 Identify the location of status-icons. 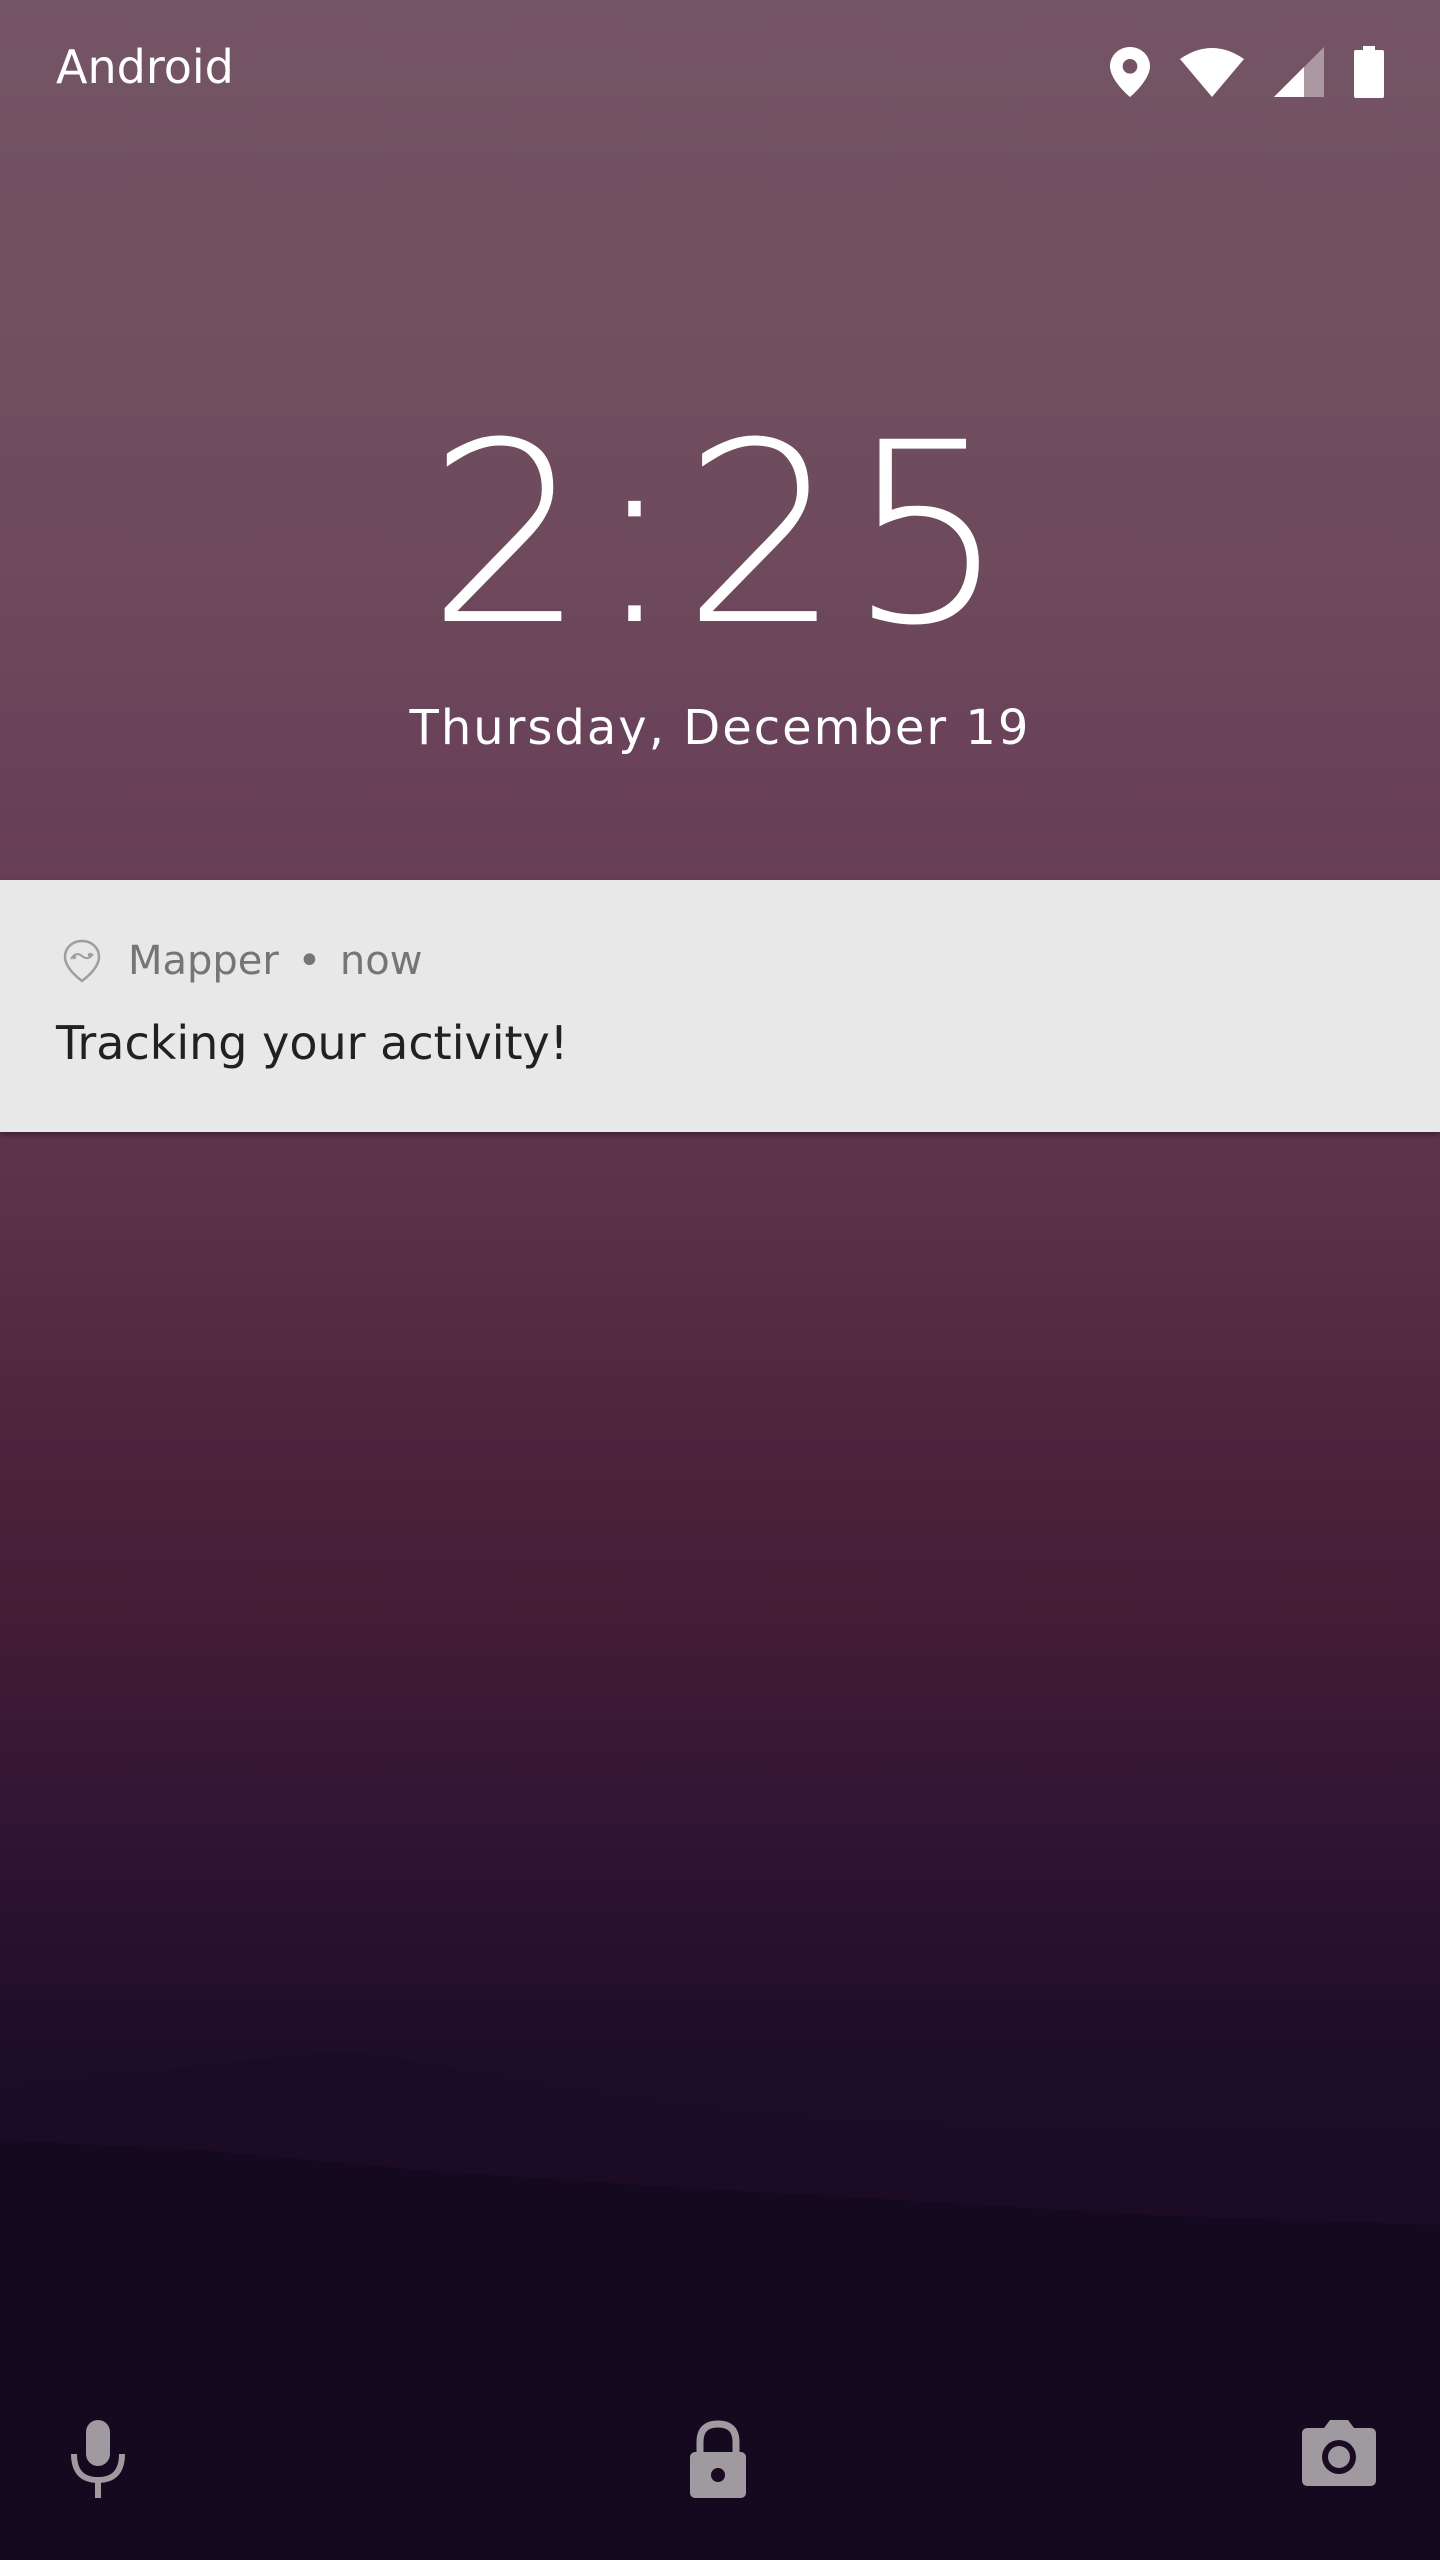
(1247, 72).